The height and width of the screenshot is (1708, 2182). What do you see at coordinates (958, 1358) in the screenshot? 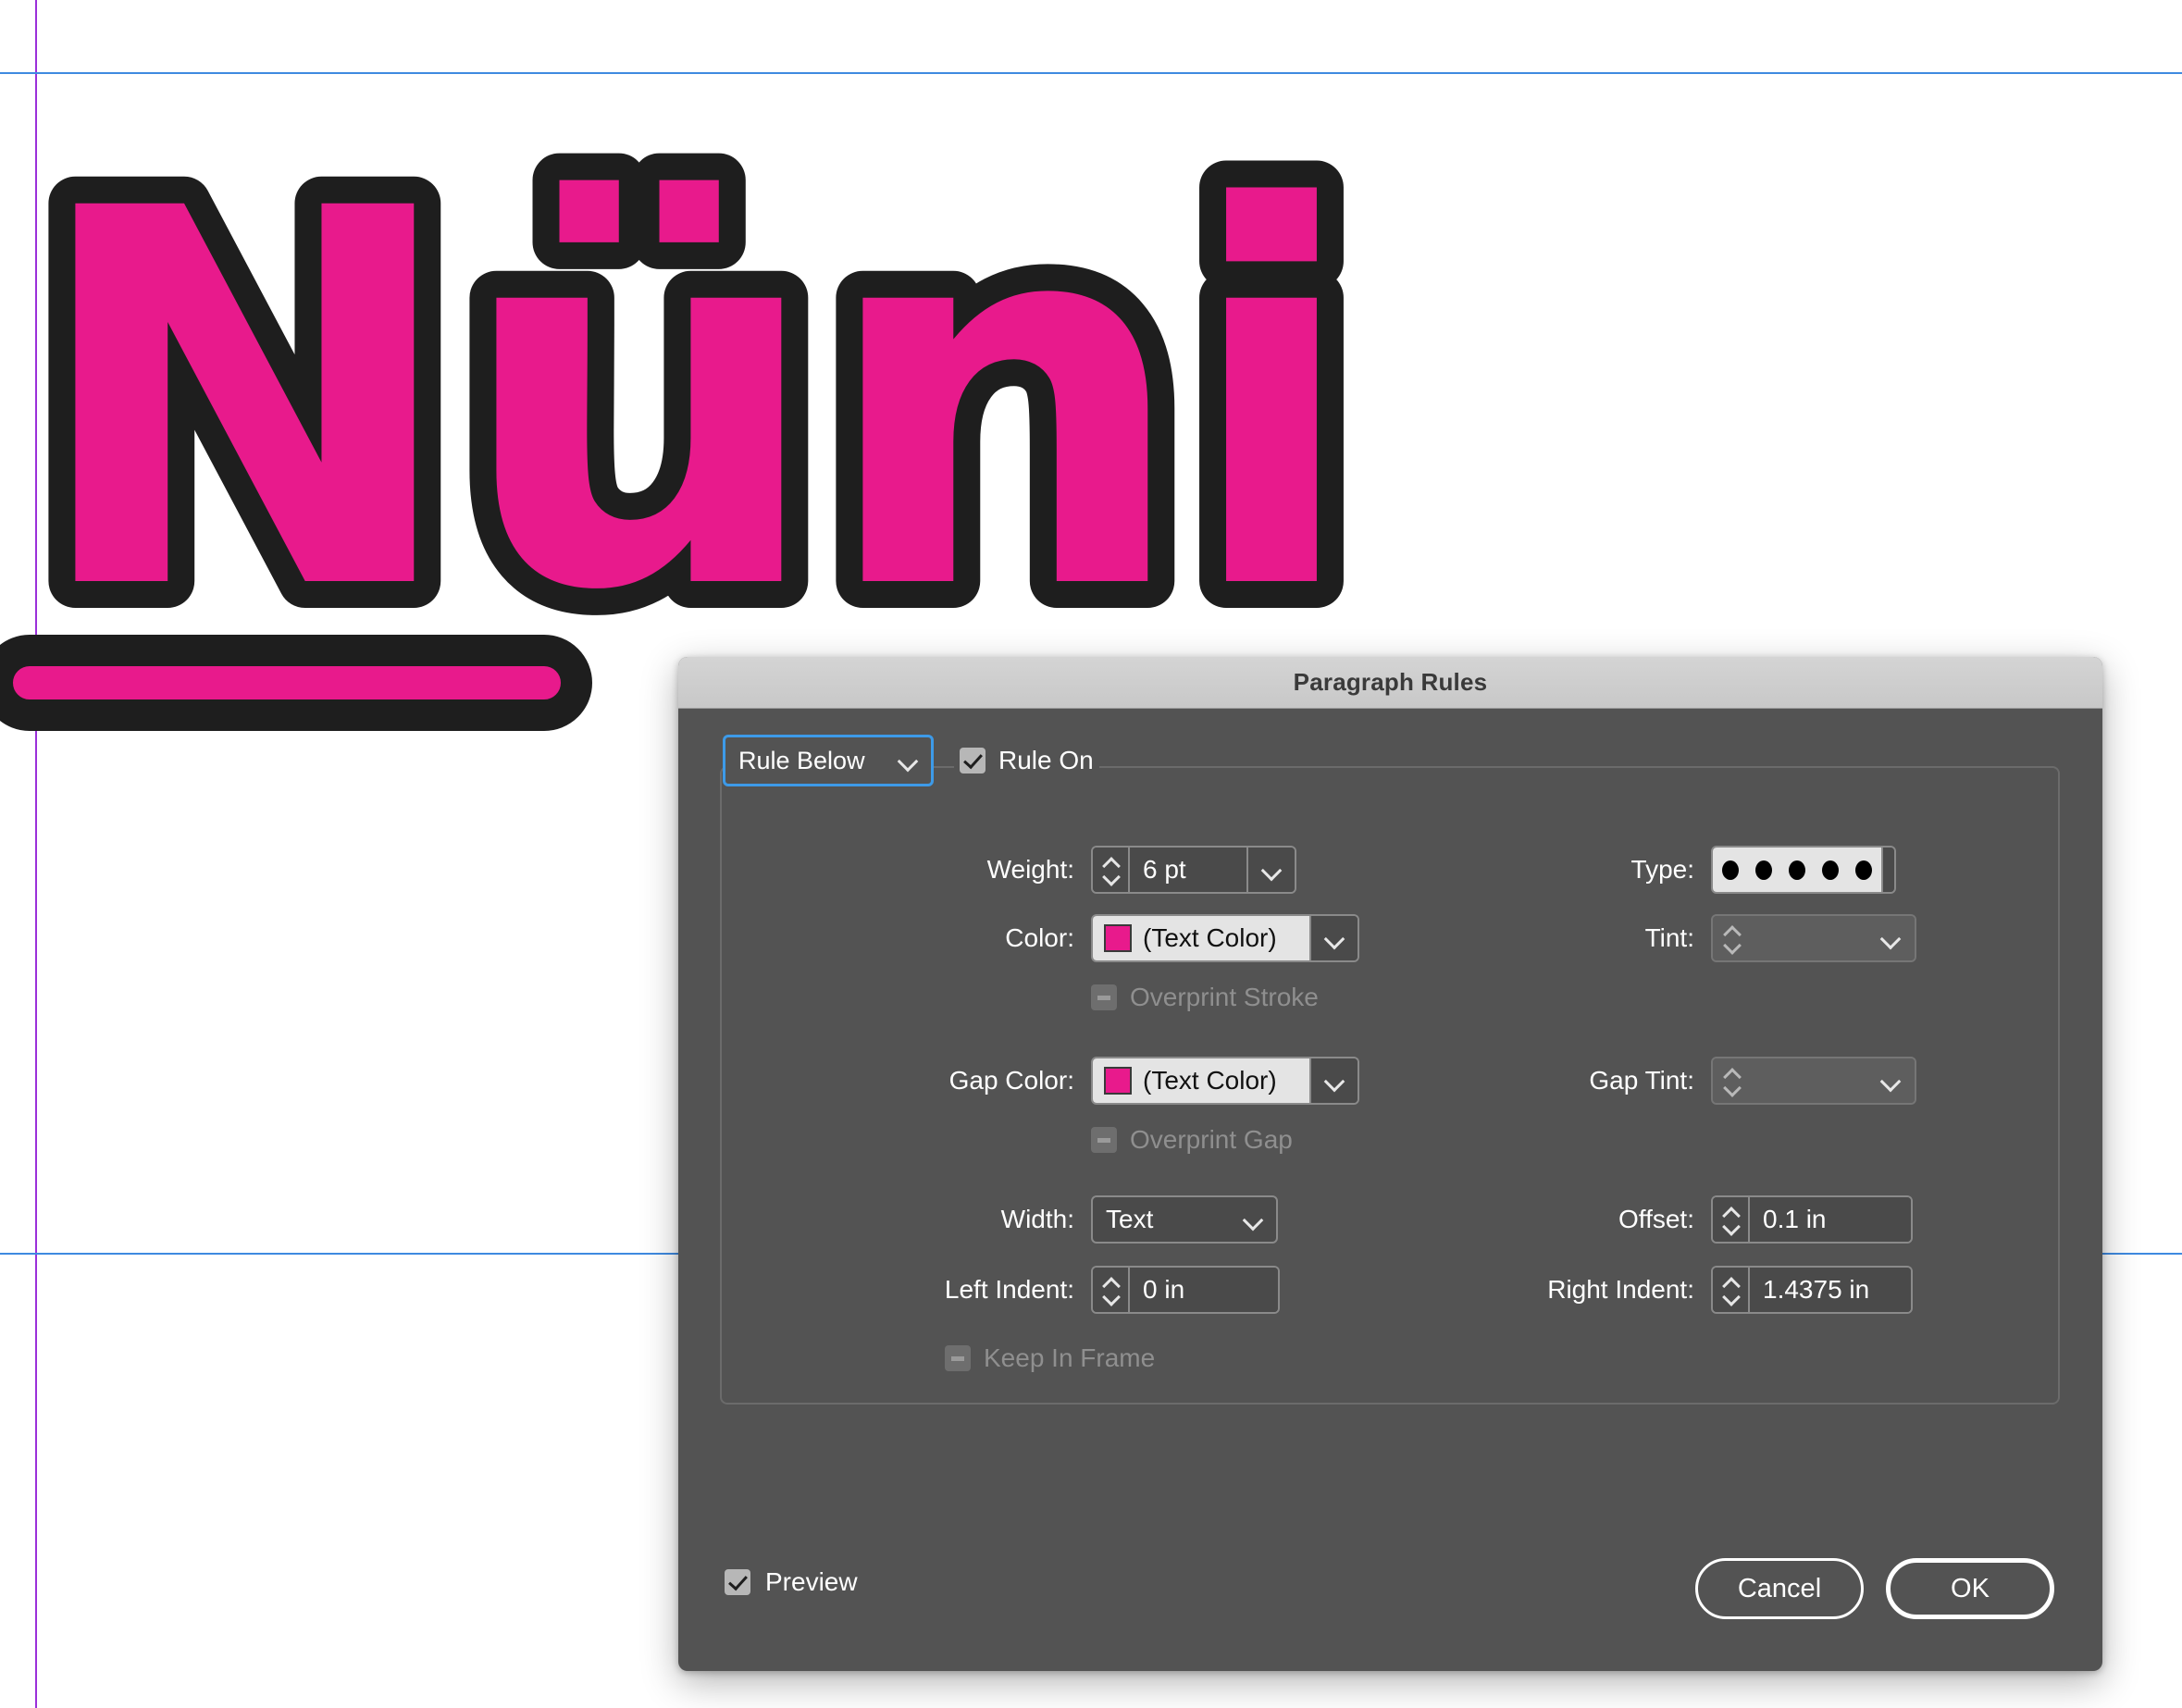
I see `keep-in-frame-checkbox` at bounding box center [958, 1358].